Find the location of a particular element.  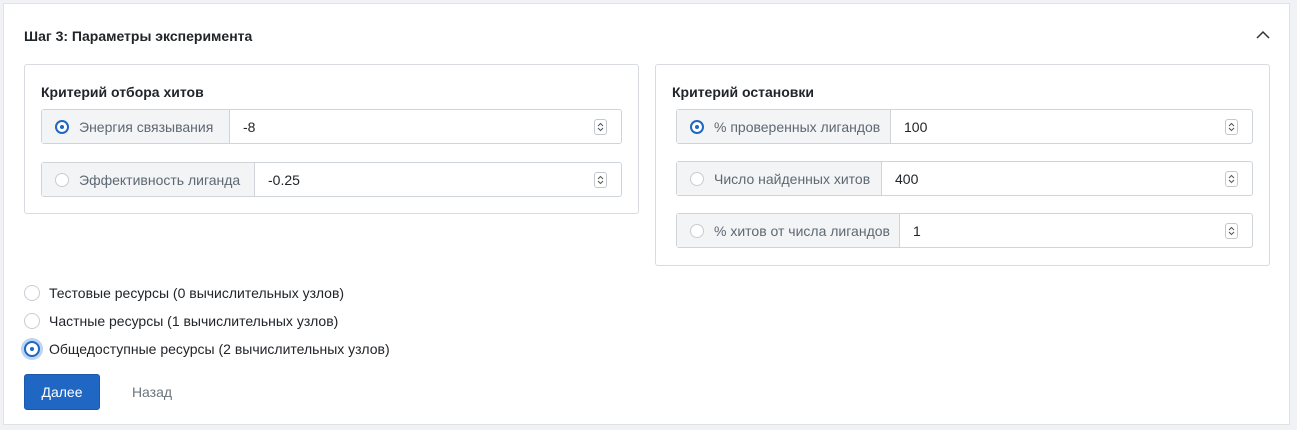

stop-criterion-title: Критерий остановки is located at coordinates (743, 92).